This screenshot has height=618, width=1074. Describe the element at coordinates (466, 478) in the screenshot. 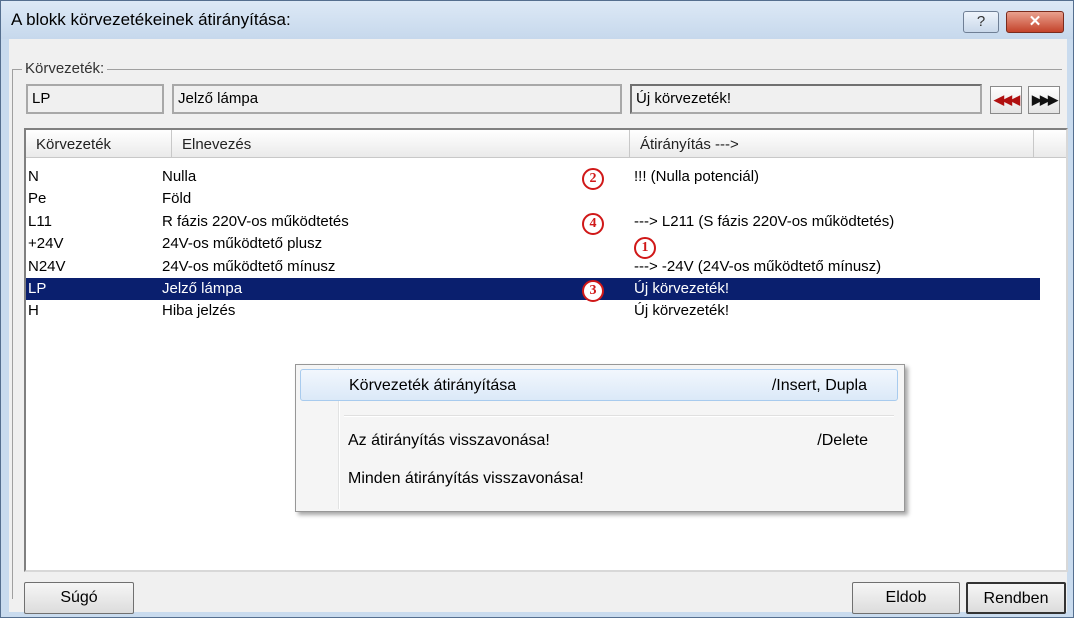

I see `menu-item-label: Minden átirányítás visszavonása!` at that location.